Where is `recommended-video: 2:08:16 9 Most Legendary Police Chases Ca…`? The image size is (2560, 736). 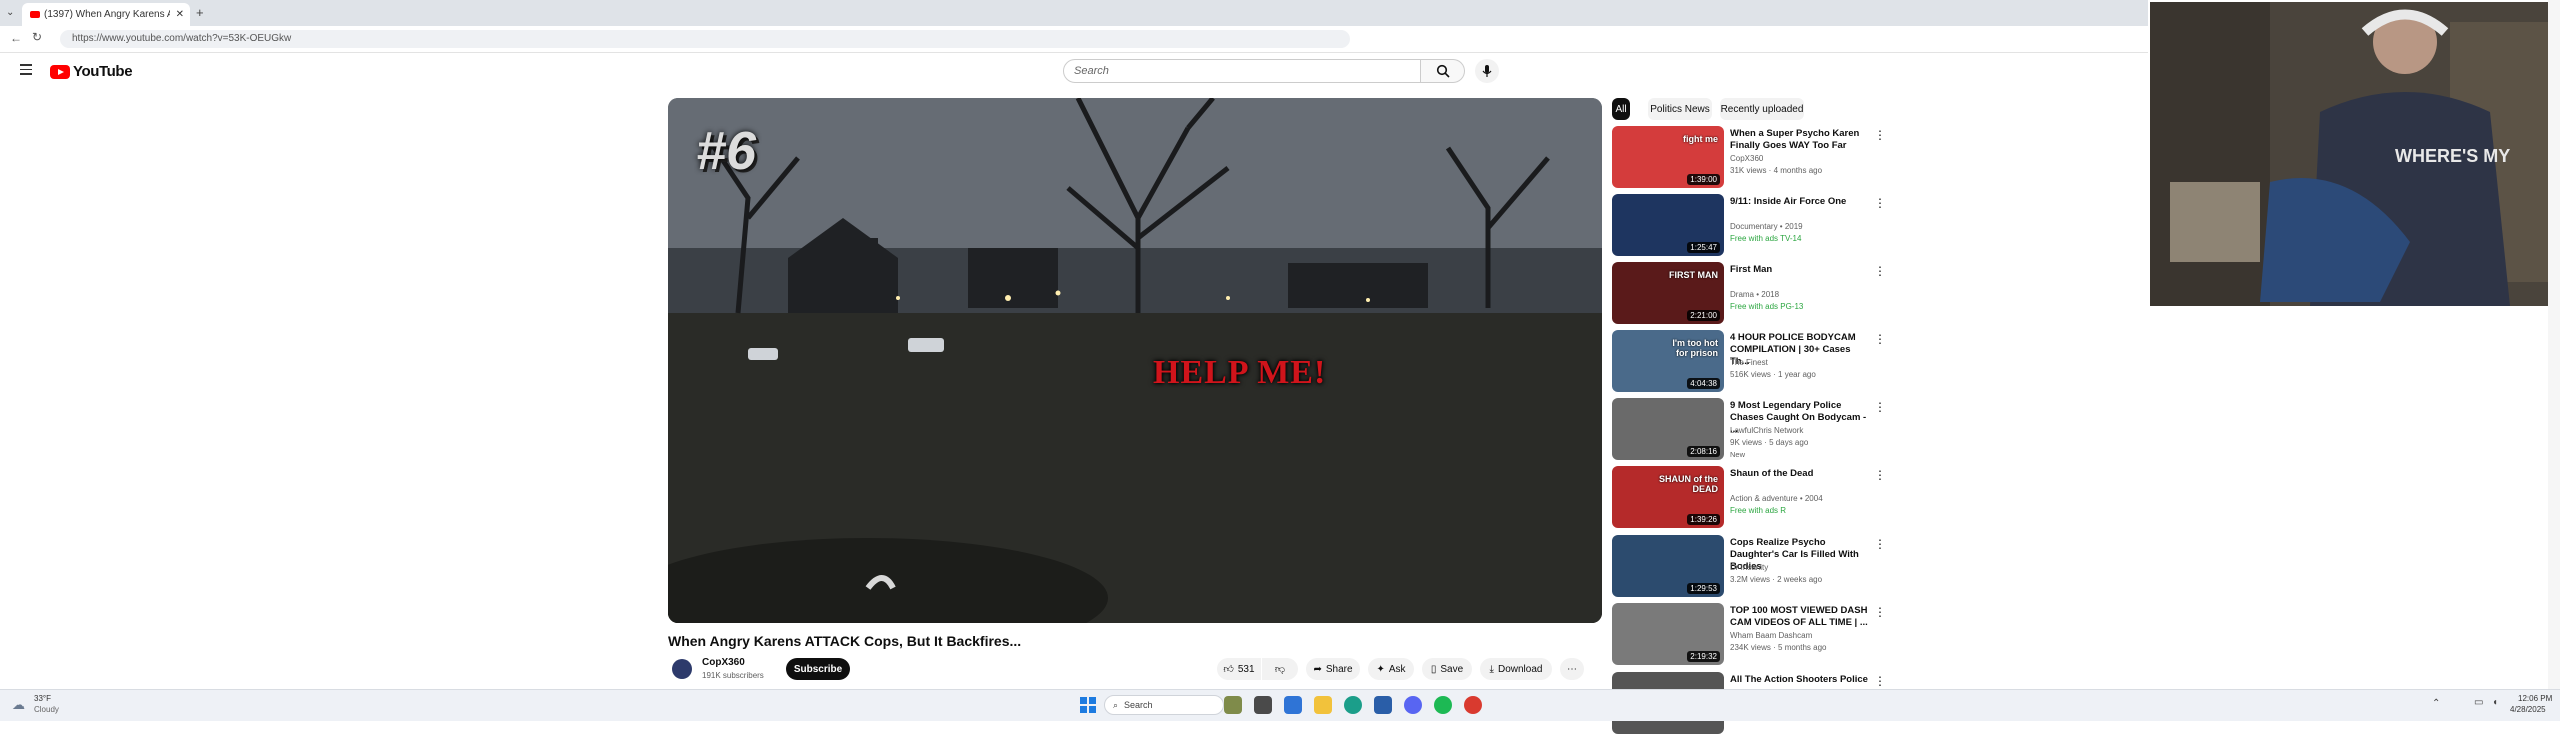 recommended-video: 2:08:16 9 Most Legendary Police Chases Ca… is located at coordinates (1749, 430).